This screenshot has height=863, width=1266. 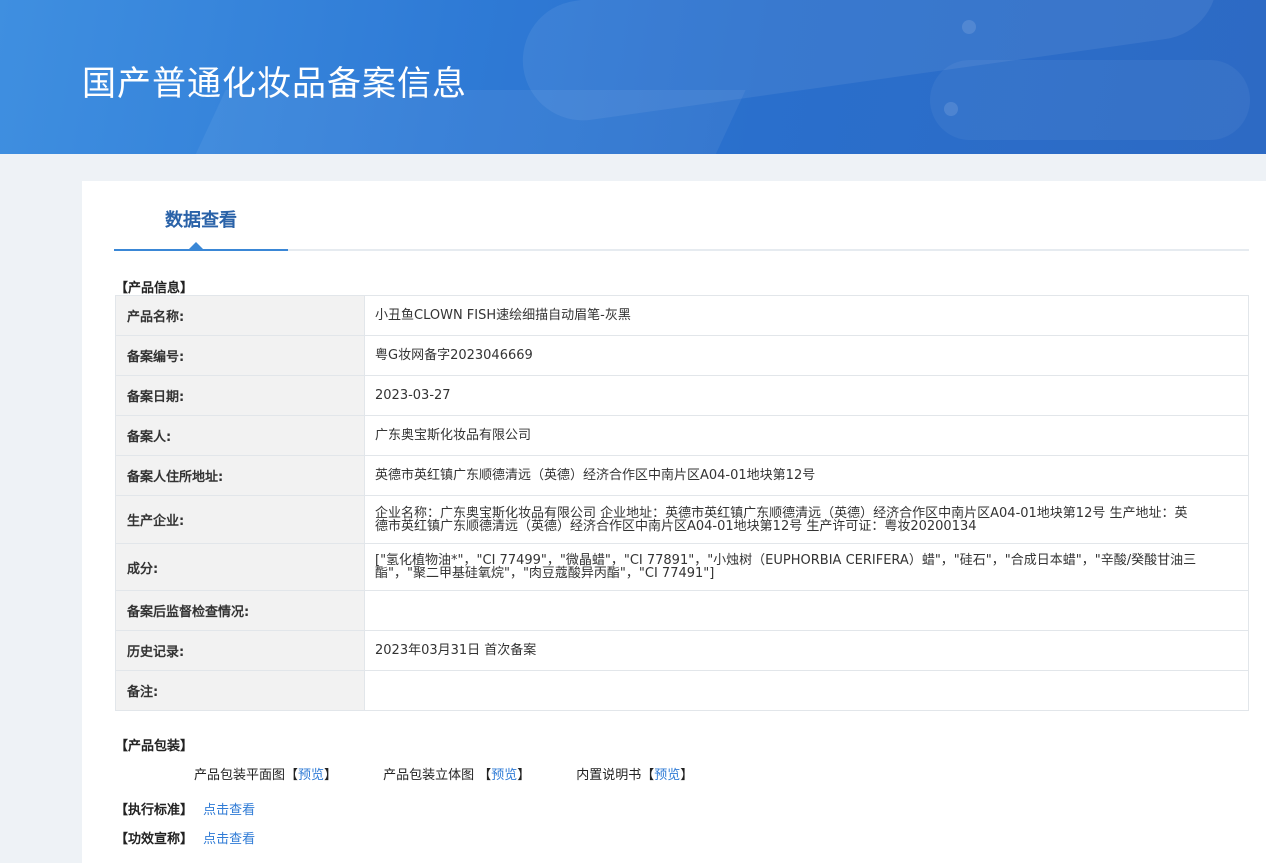 I want to click on efficacy-row: 【功效宣称】 点击查看, so click(x=185, y=837).